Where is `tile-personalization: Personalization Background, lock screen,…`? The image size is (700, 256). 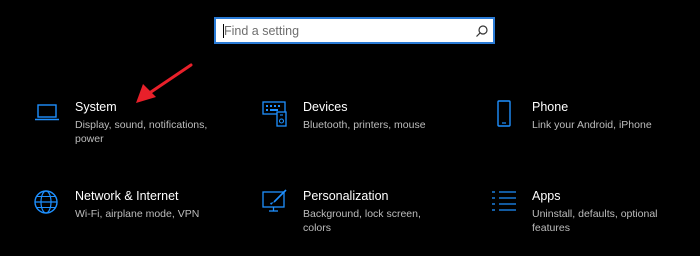
tile-personalization: Personalization Background, lock screen,… is located at coordinates (352, 212).